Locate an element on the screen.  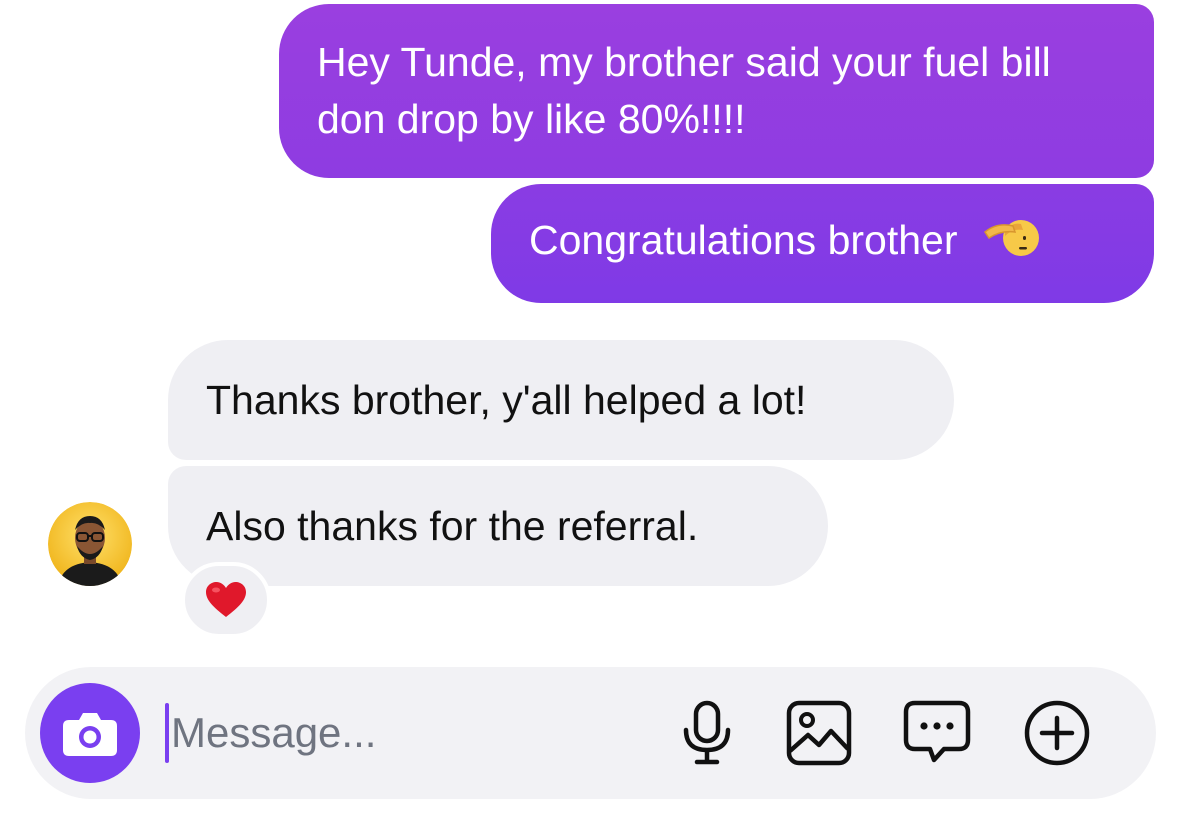
incoming-message-bubble: Also thanks for the referral. is located at coordinates (498, 526).